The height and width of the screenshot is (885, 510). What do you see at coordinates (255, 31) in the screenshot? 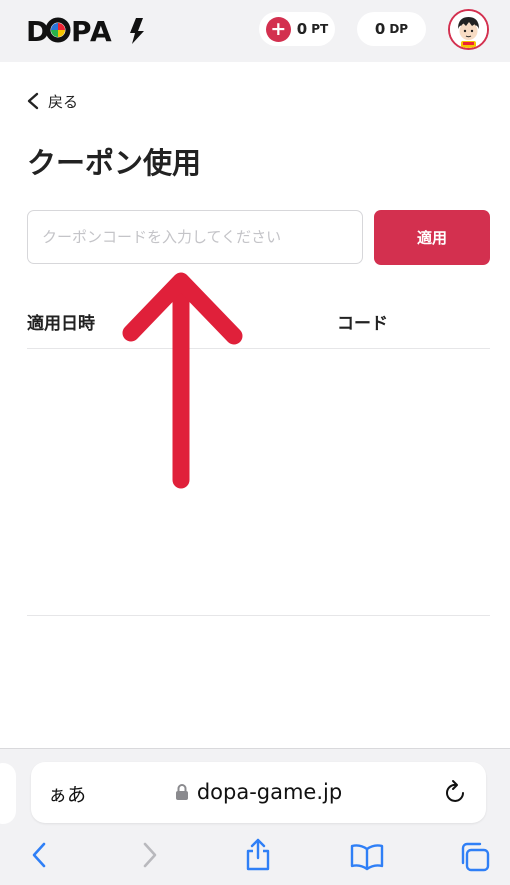
I see `app-header: D PA + 0 PT 0 DP` at bounding box center [255, 31].